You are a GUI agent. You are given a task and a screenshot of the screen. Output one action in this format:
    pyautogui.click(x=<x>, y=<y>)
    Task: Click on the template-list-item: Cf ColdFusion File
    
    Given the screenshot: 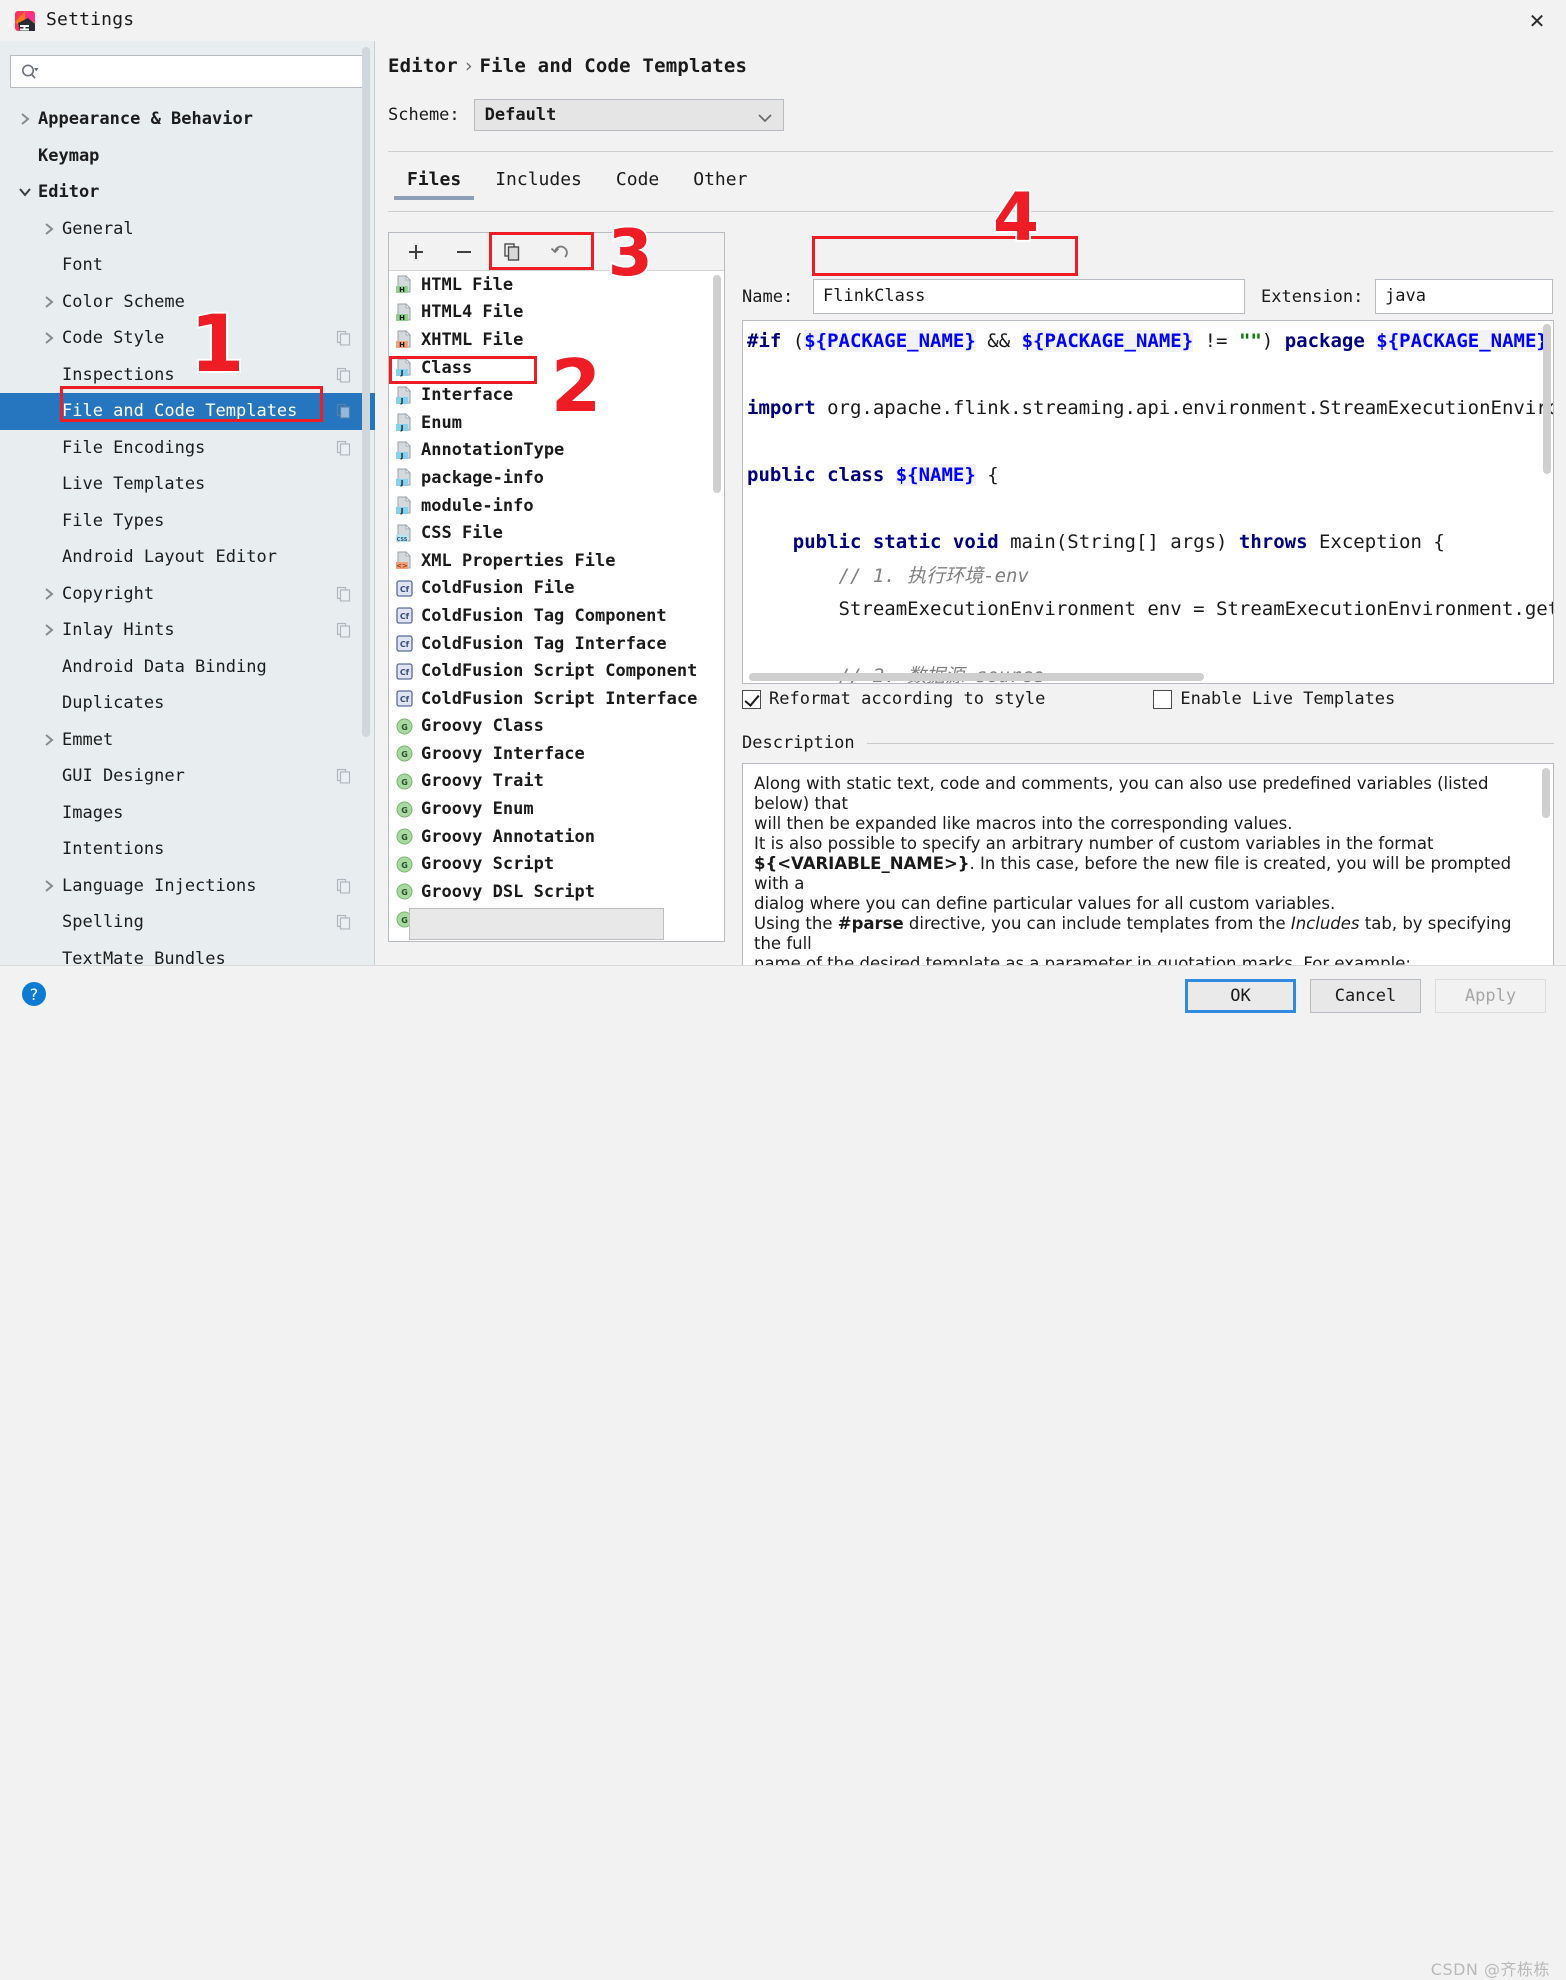 What is the action you would take?
    pyautogui.click(x=556, y=589)
    